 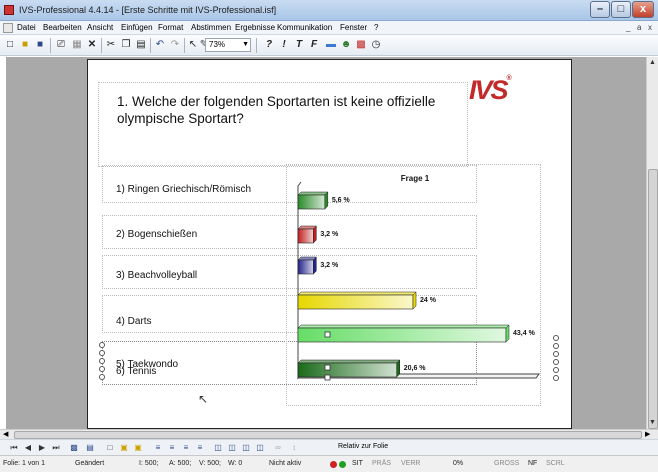 I want to click on chart-selection-handle, so click(x=327, y=367).